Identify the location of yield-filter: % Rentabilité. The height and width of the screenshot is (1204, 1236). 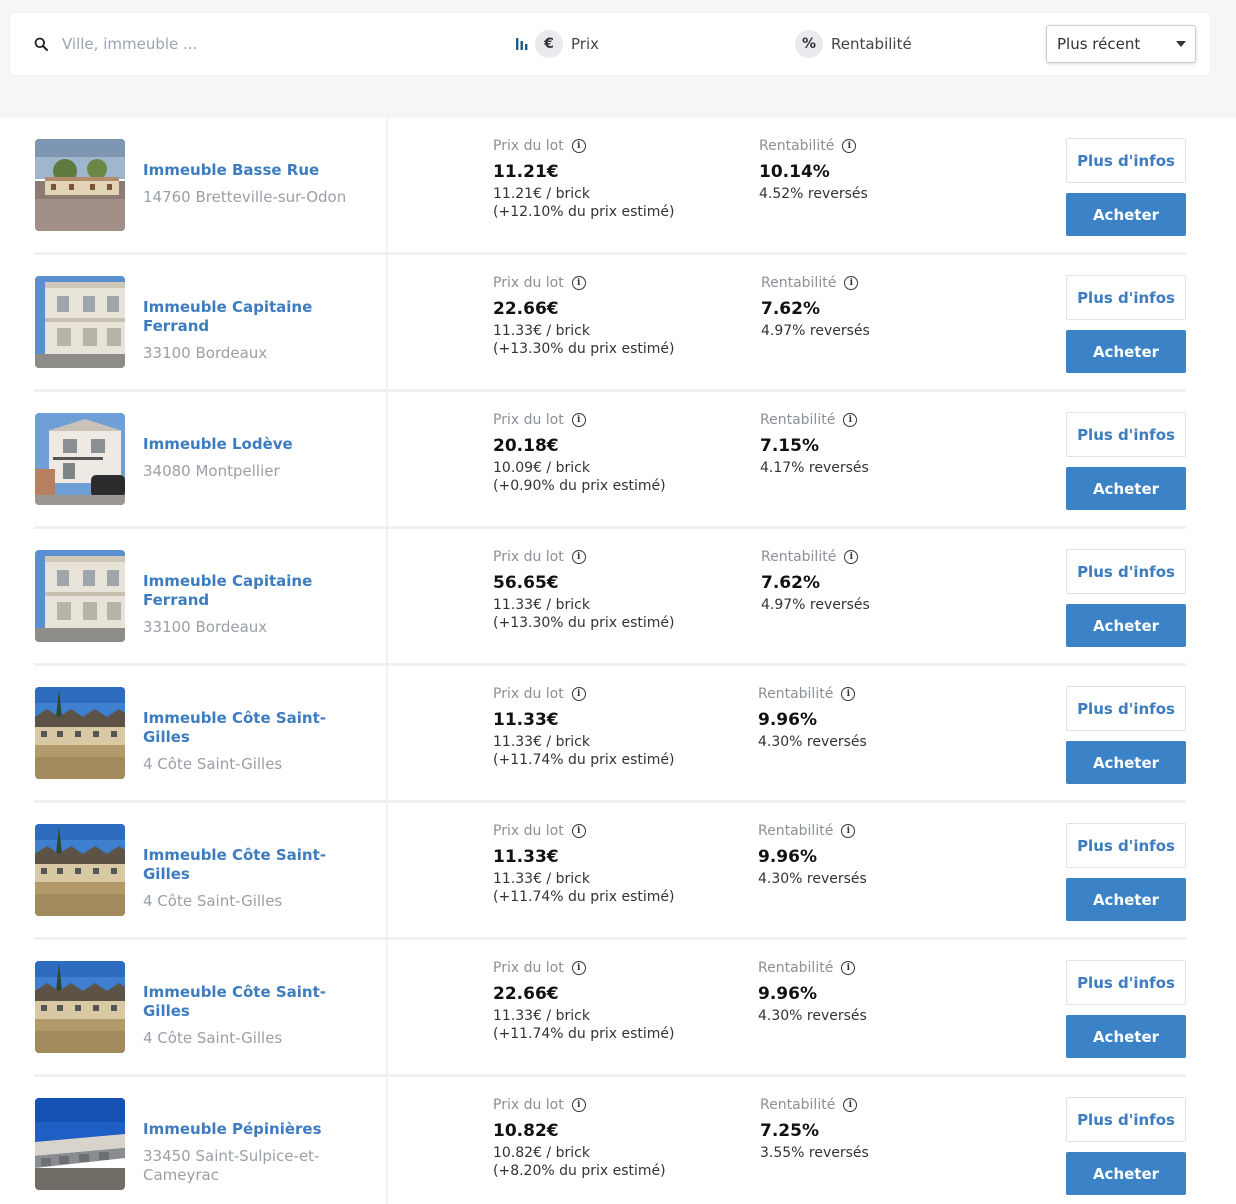
(853, 44).